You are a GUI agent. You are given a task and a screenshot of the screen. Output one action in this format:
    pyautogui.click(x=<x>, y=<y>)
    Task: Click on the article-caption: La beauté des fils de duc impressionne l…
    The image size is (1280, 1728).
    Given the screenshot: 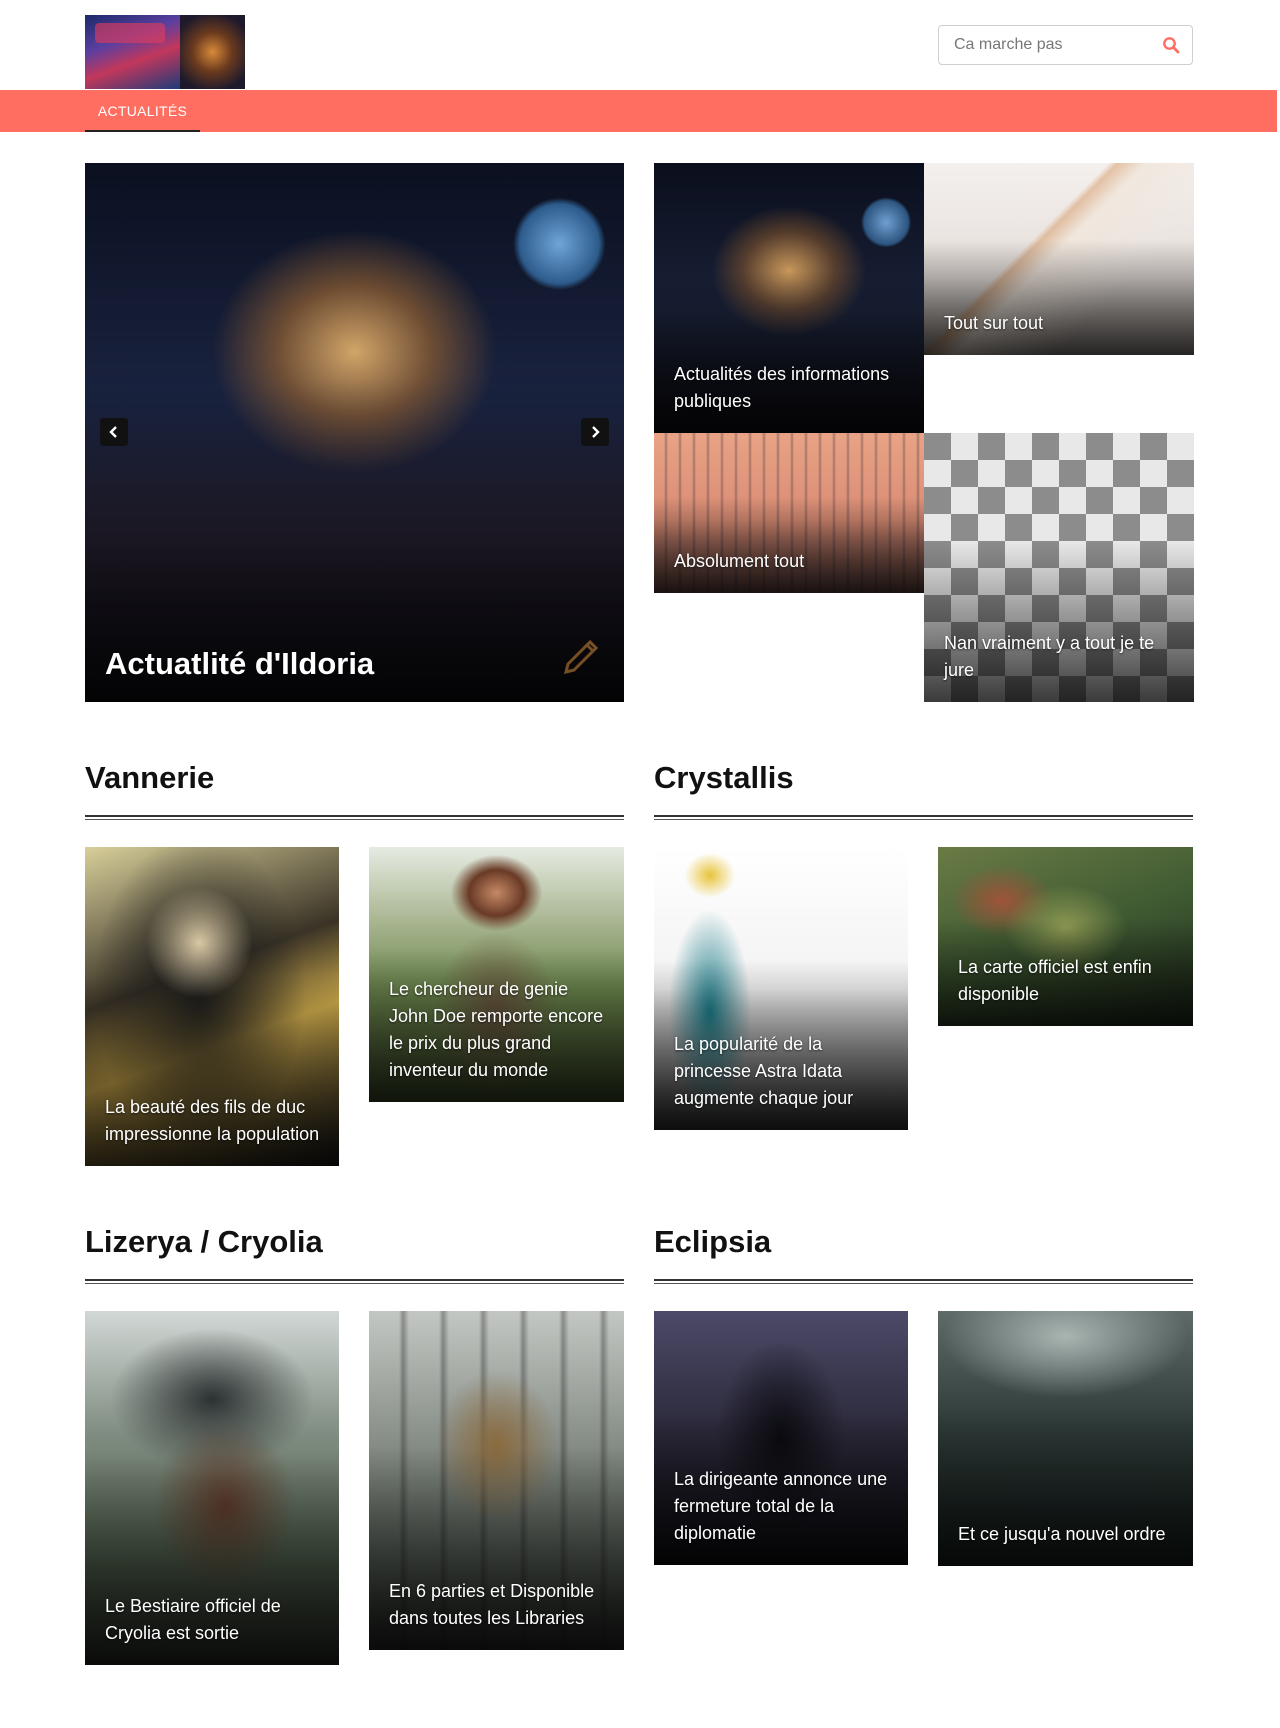 What is the action you would take?
    pyautogui.click(x=212, y=1120)
    